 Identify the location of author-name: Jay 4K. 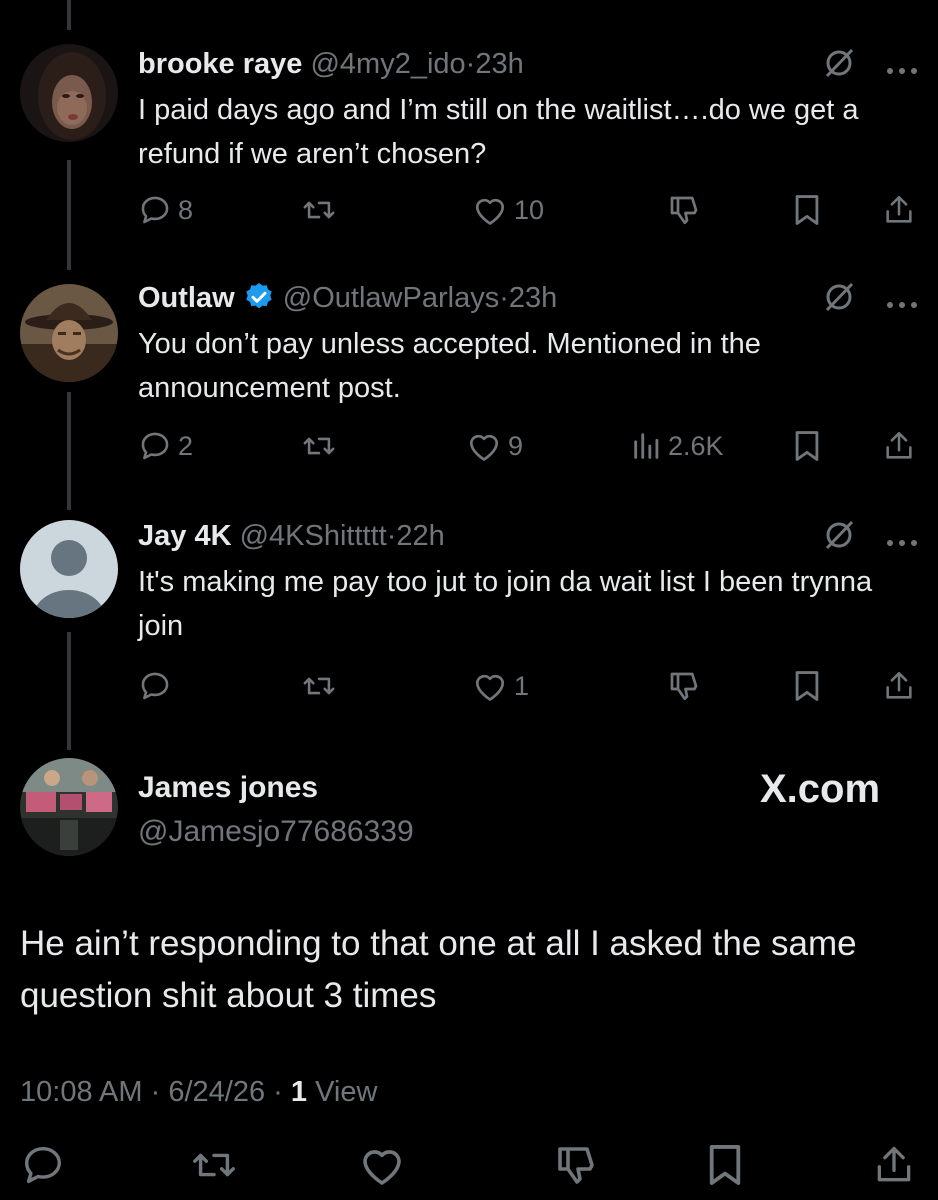
(185, 536).